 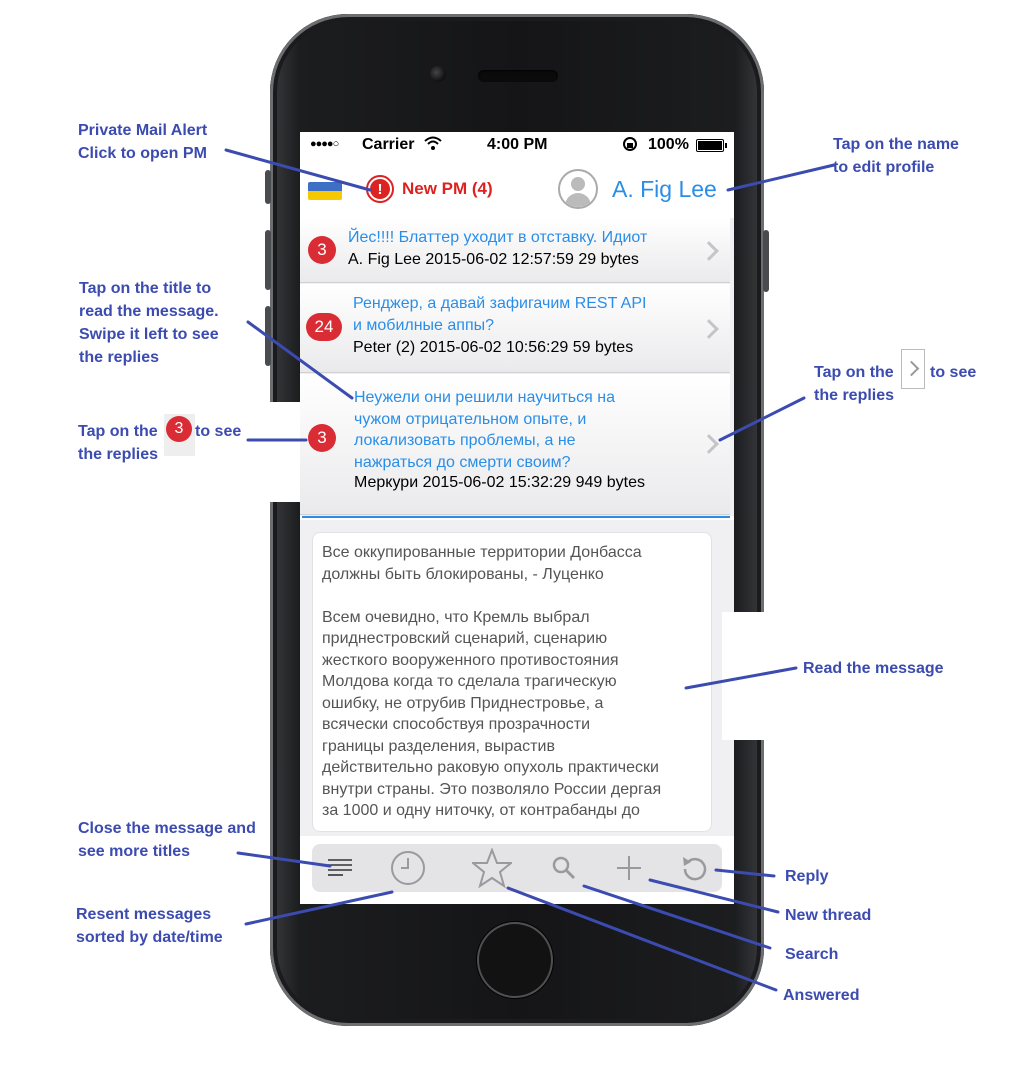 I want to click on annotation-badge-pre: Tap on the, so click(x=118, y=431).